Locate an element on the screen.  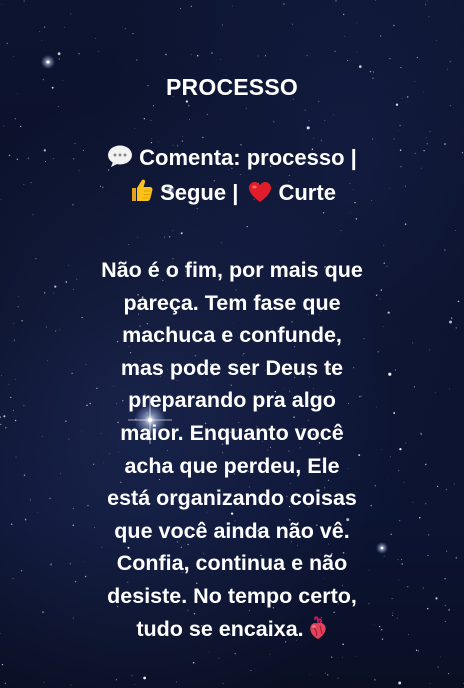
cta-like-text: Curte is located at coordinates (307, 192).